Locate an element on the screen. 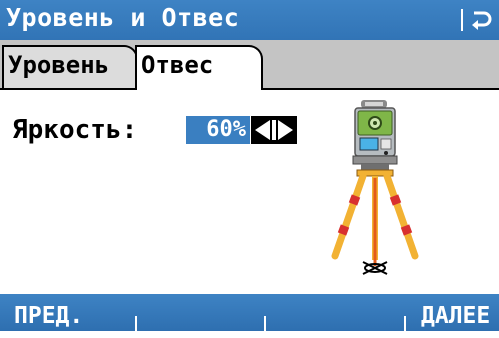 The height and width of the screenshot is (338, 499). return-arrow-icon is located at coordinates (482, 20).